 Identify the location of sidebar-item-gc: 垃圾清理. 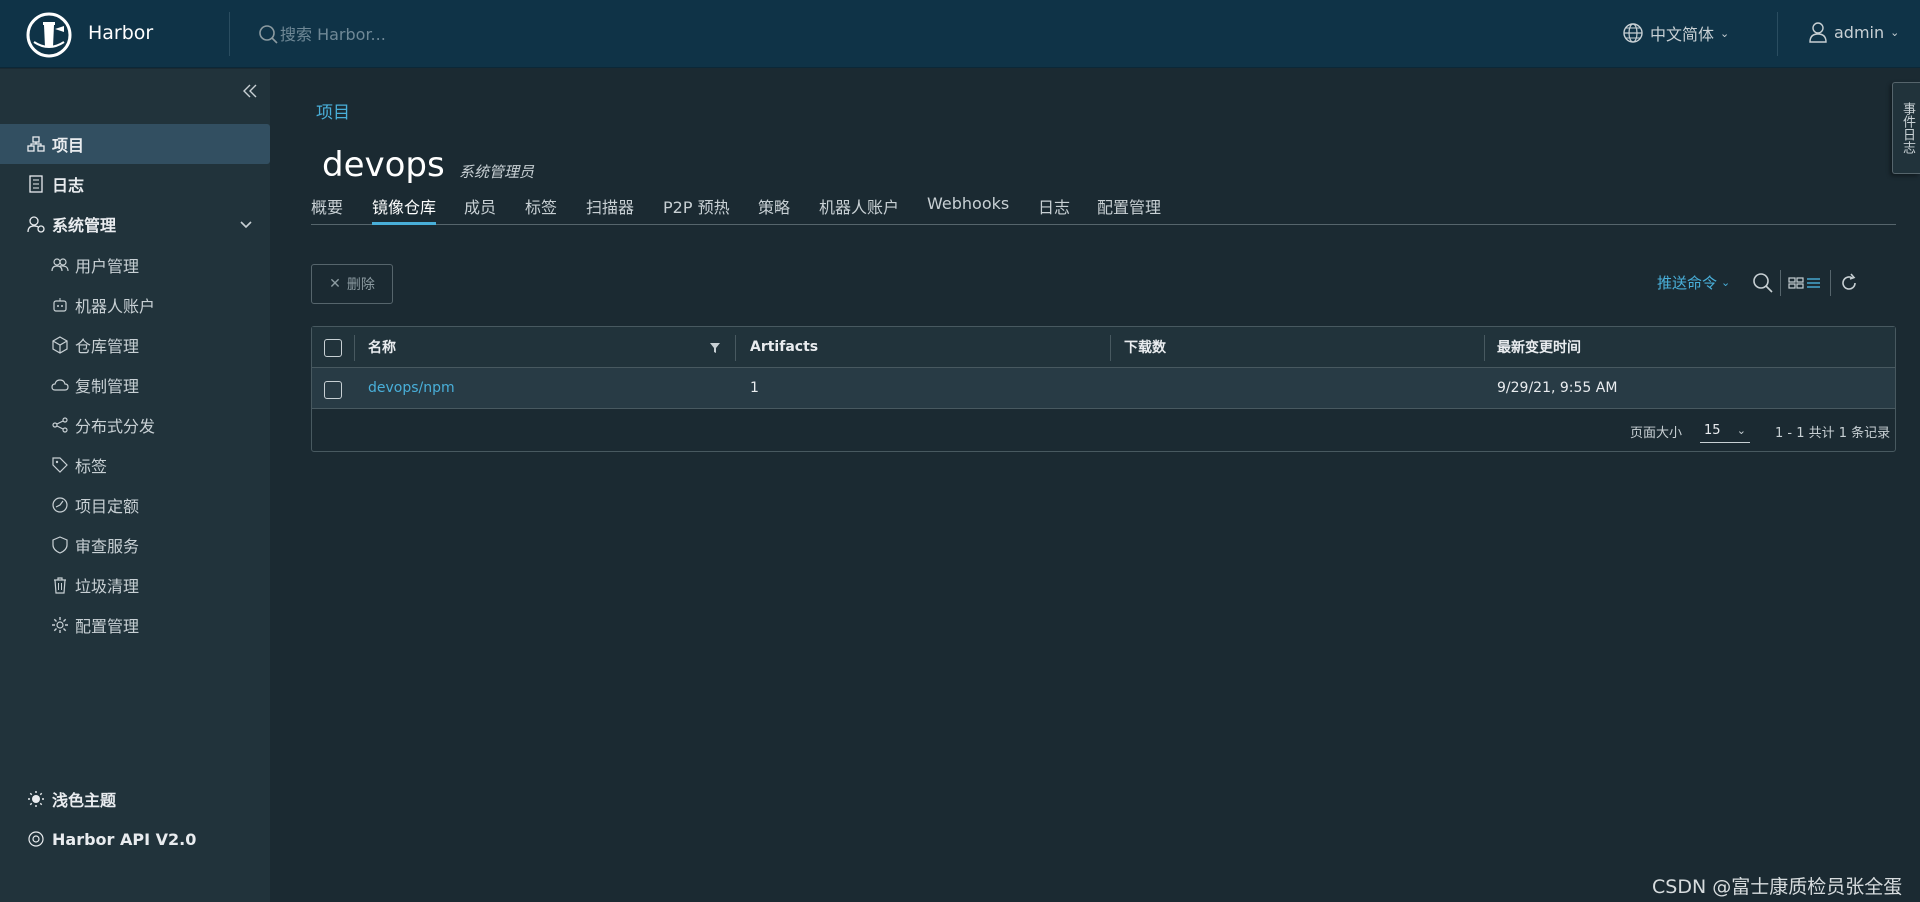
(135, 585).